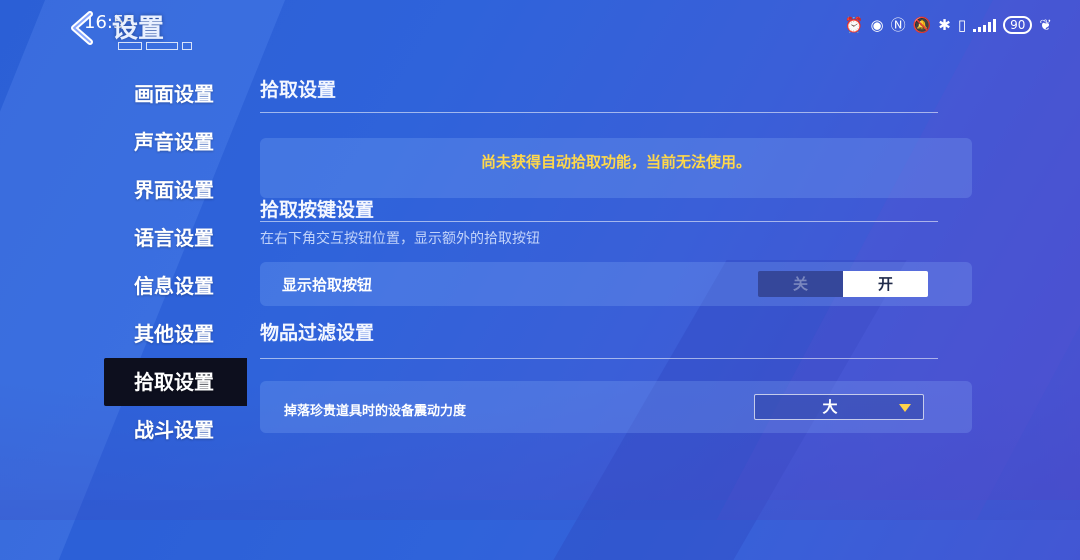 The height and width of the screenshot is (560, 1080). I want to click on chevron-left-icon, so click(82, 28).